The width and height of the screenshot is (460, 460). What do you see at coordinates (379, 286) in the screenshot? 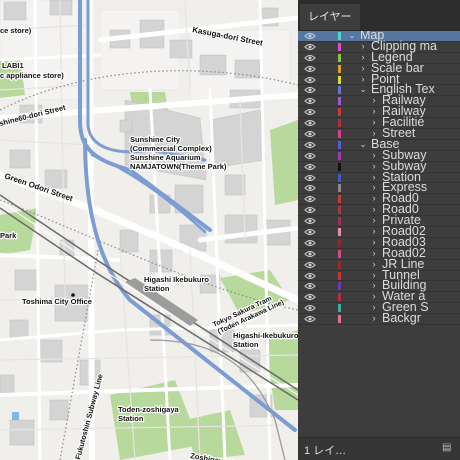
I see `layer-row: › Building` at bounding box center [379, 286].